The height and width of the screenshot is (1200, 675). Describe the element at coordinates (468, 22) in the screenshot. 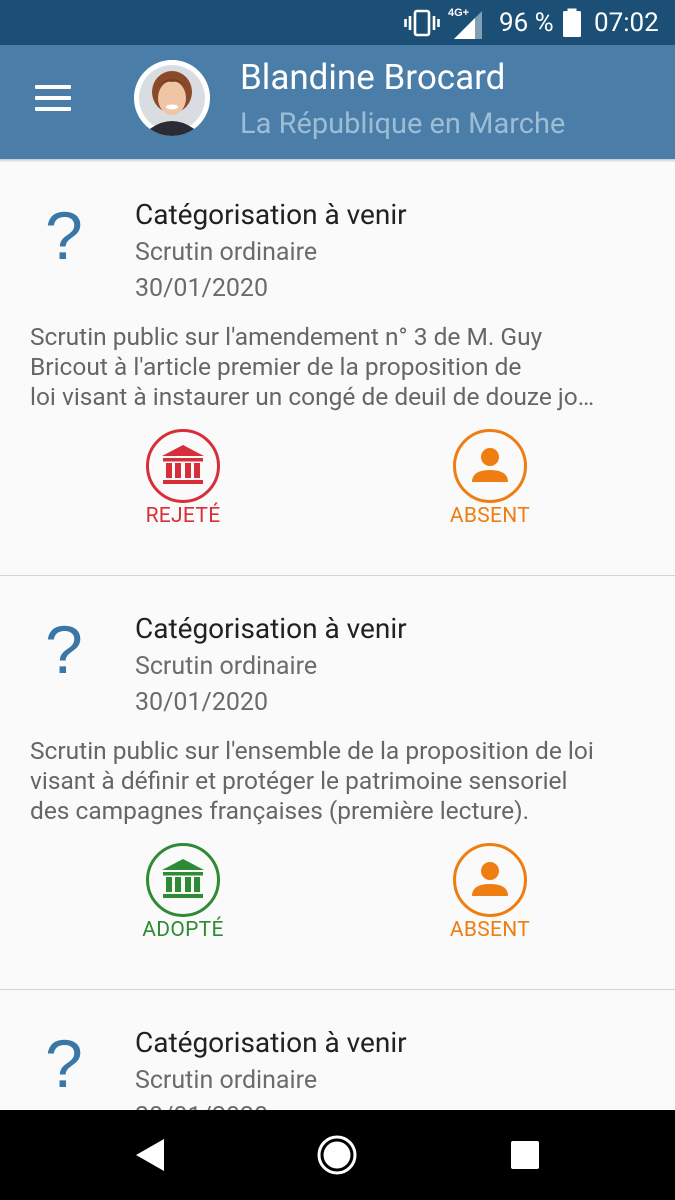

I see `signal-icon: 4G+` at that location.